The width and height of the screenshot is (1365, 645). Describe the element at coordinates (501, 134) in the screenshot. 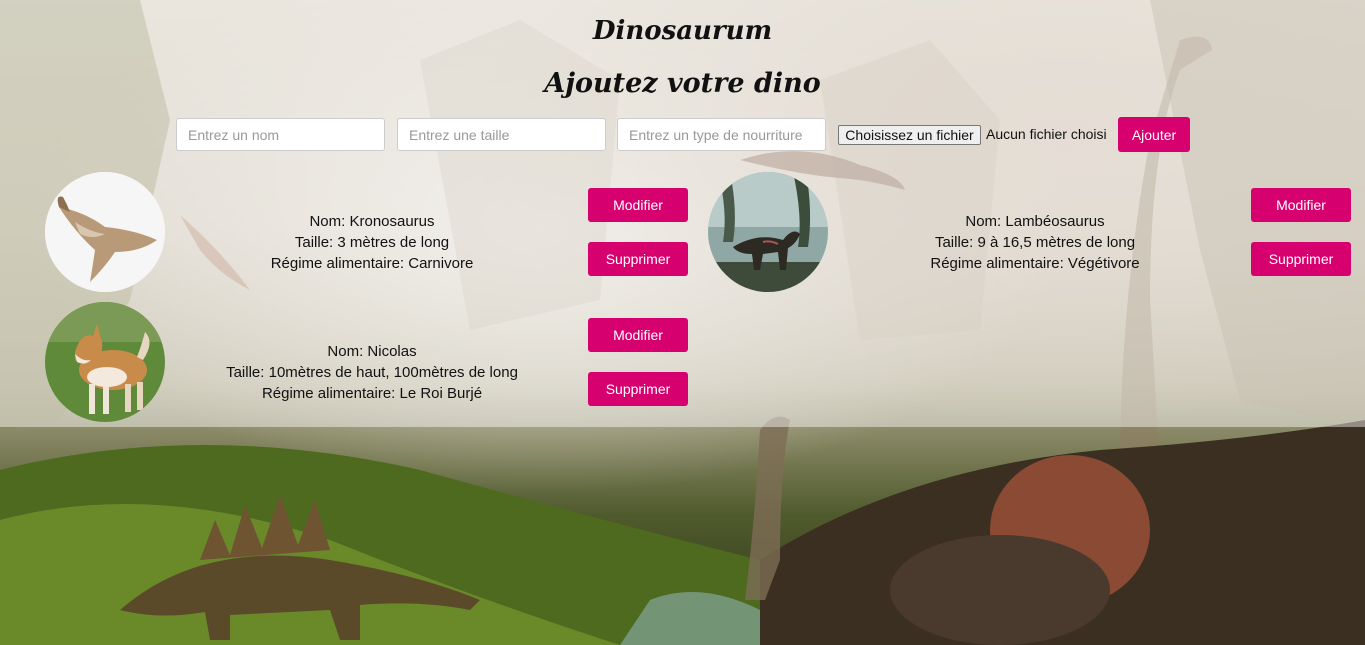

I see `size-input` at that location.